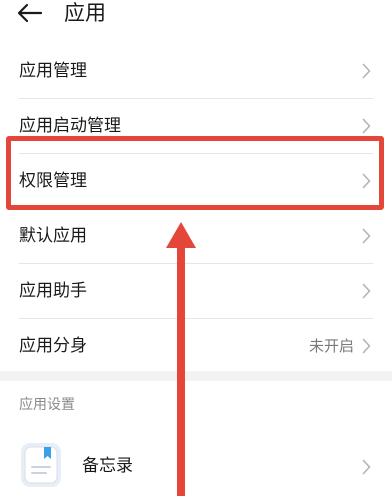  What do you see at coordinates (85, 13) in the screenshot?
I see `page-title: 应用` at bounding box center [85, 13].